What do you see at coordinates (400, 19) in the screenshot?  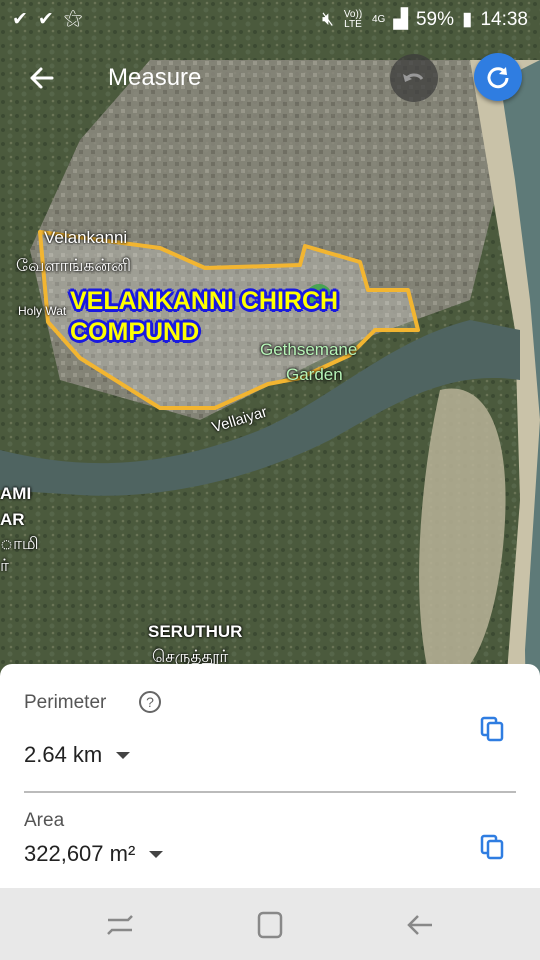 I see `signal-icon: ▟` at bounding box center [400, 19].